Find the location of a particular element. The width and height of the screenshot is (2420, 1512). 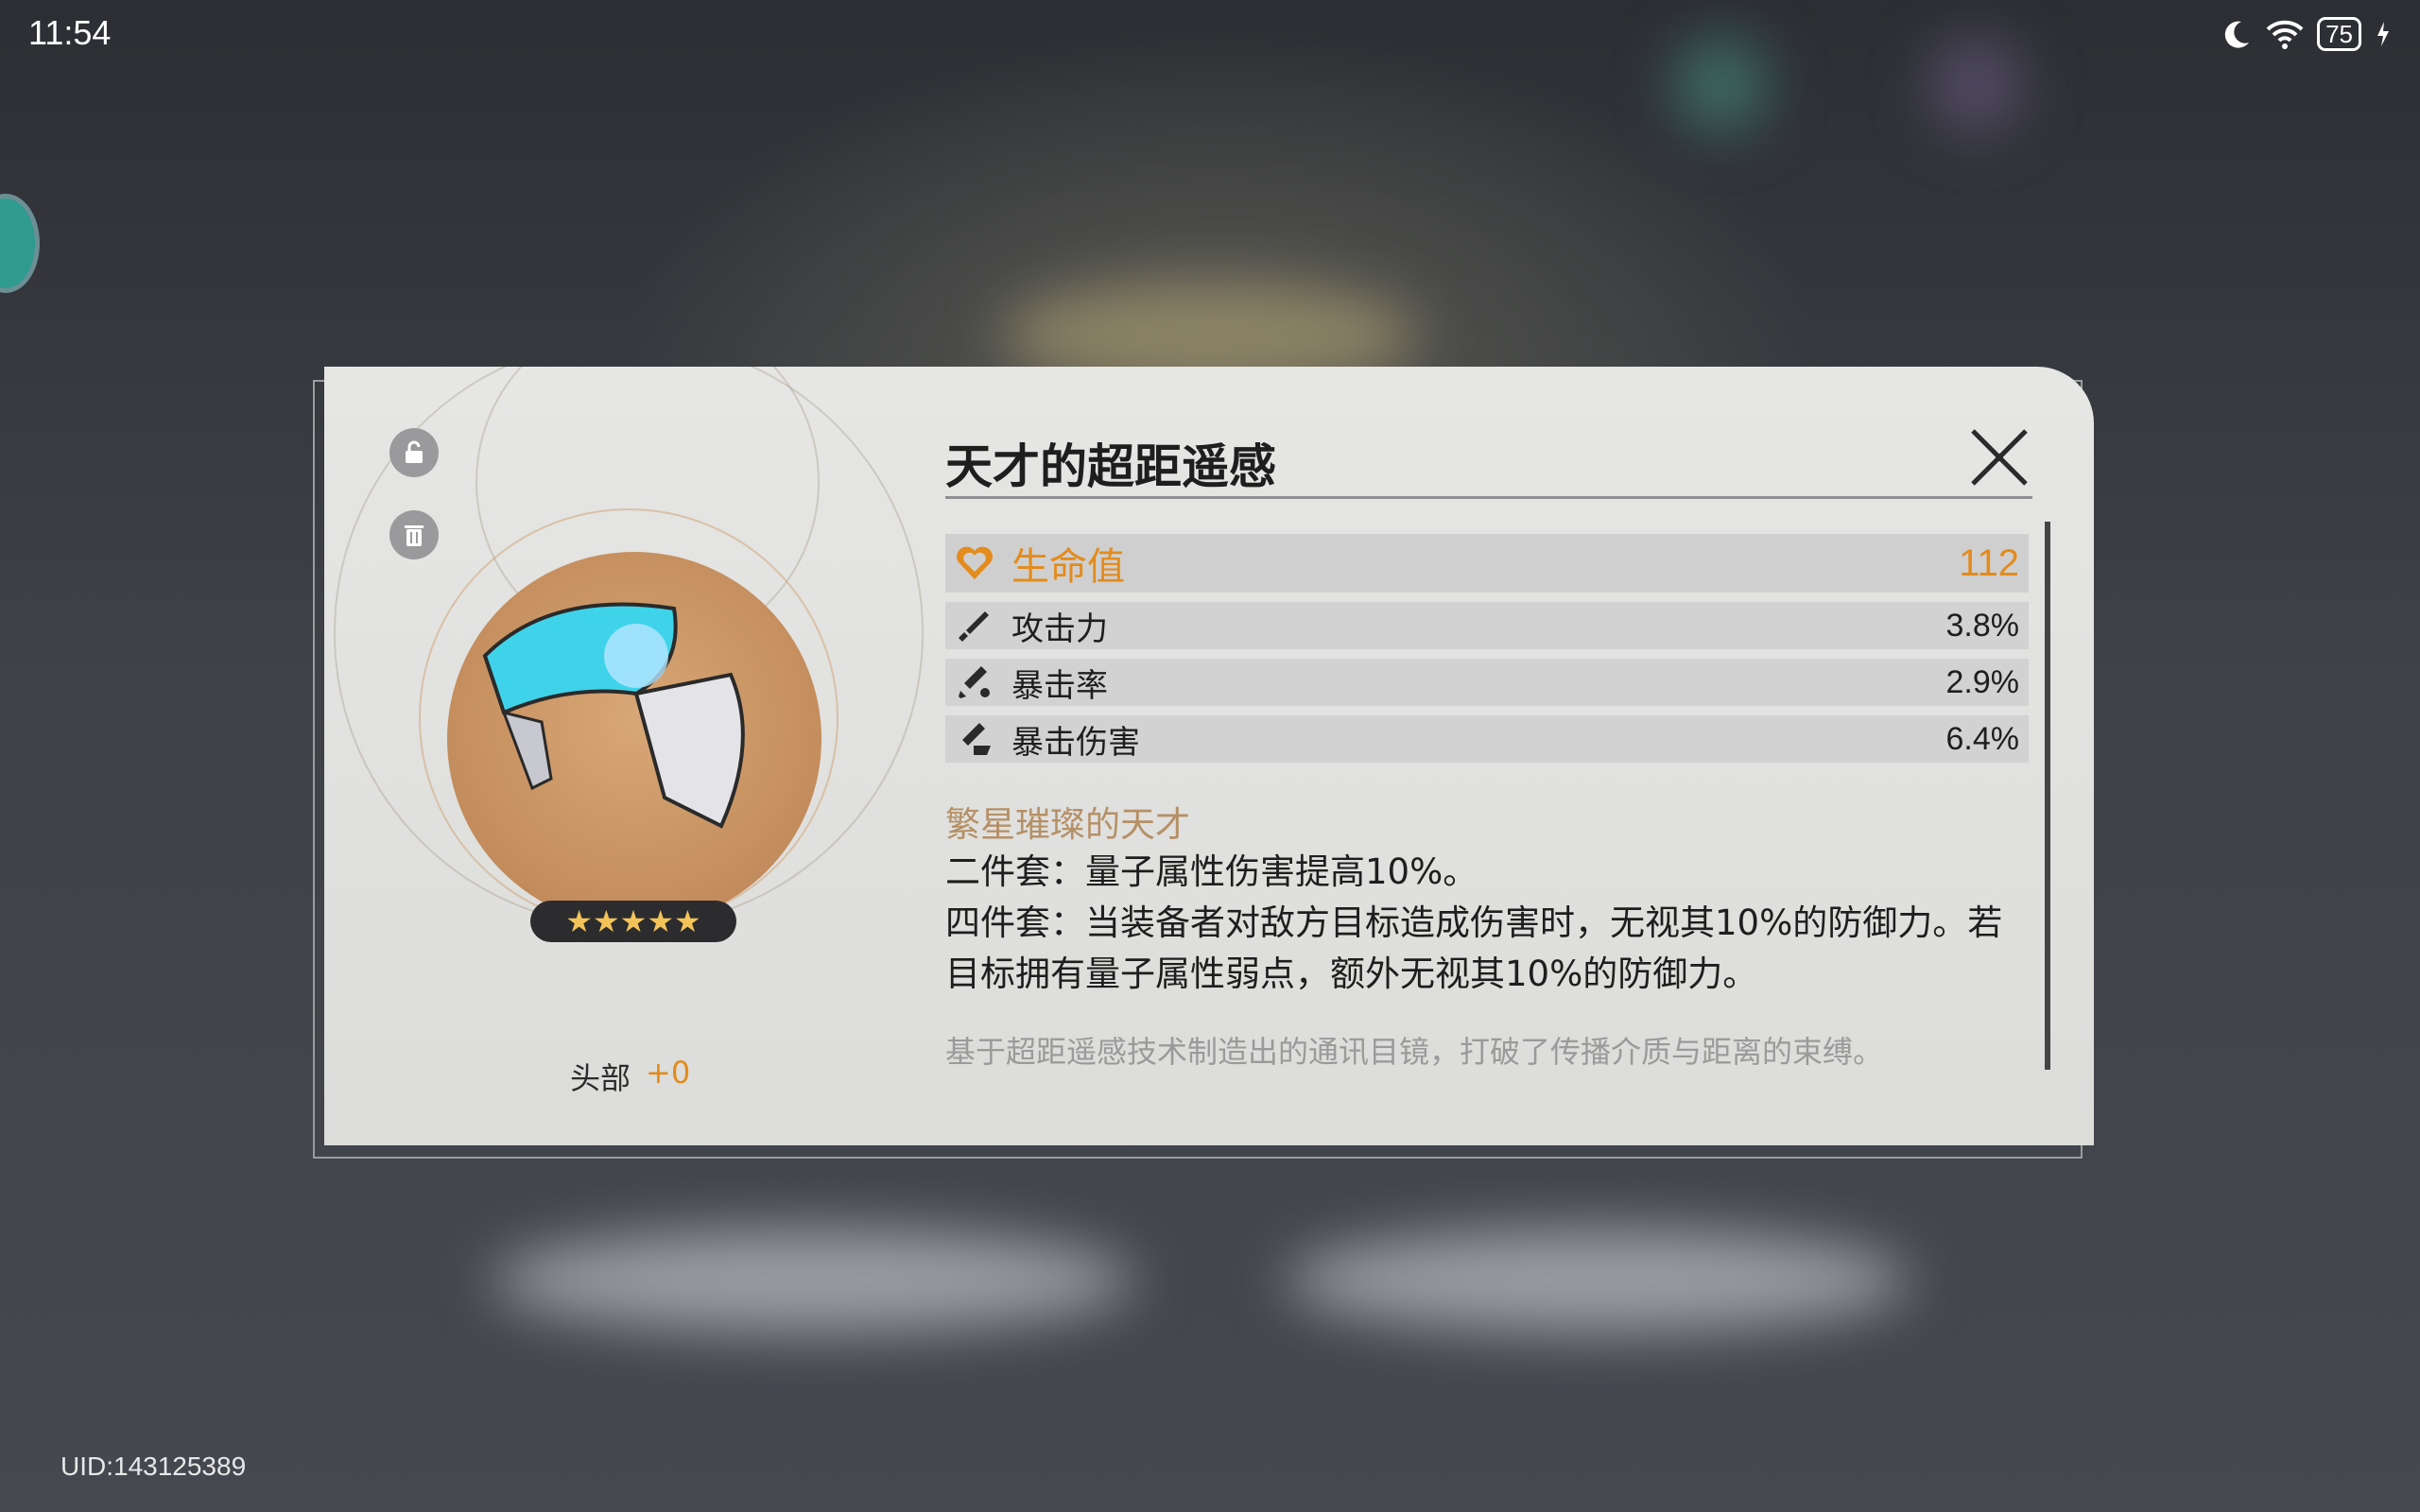

sub-stat-row: 暴击伤害 6.4% is located at coordinates (1487, 739).